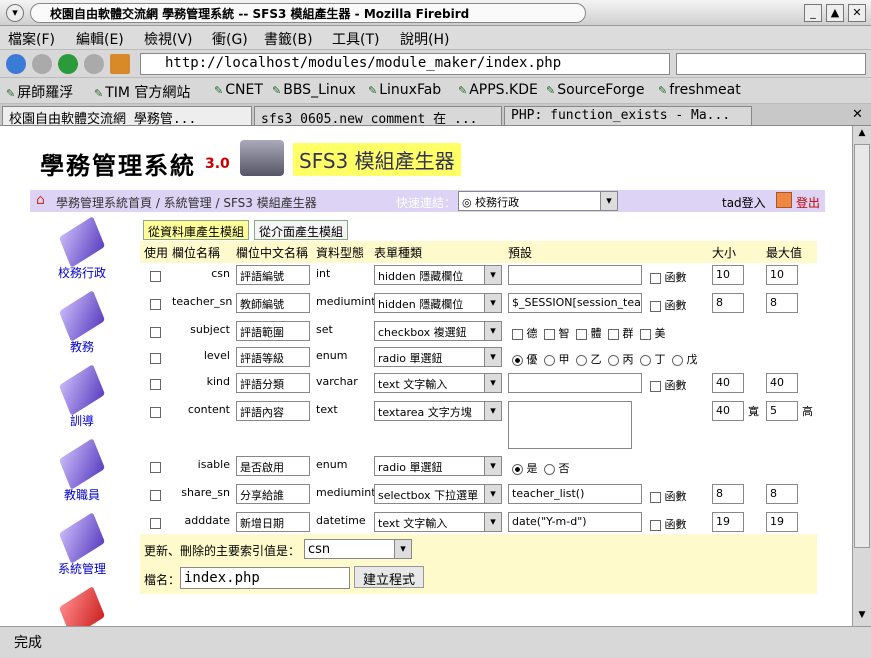  Describe the element at coordinates (16, 64) in the screenshot. I see `back-icon` at that location.